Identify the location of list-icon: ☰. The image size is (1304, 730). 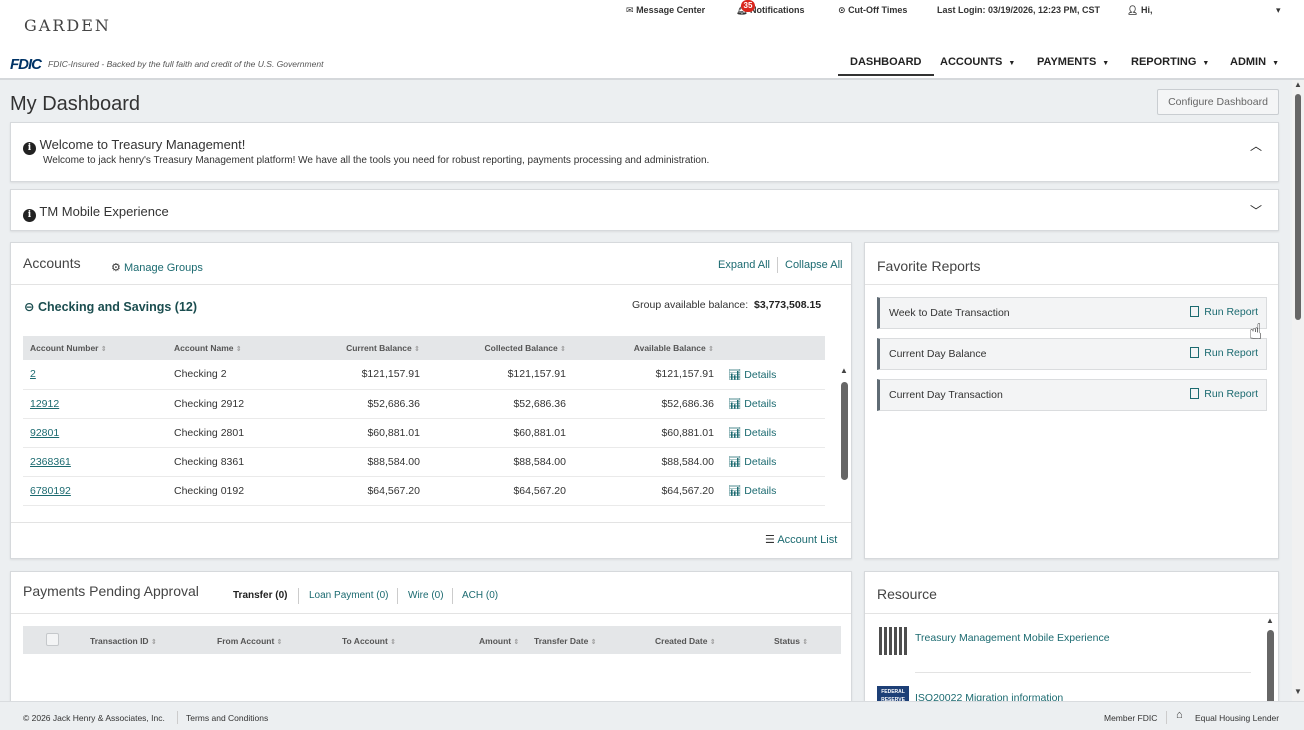
(770, 540).